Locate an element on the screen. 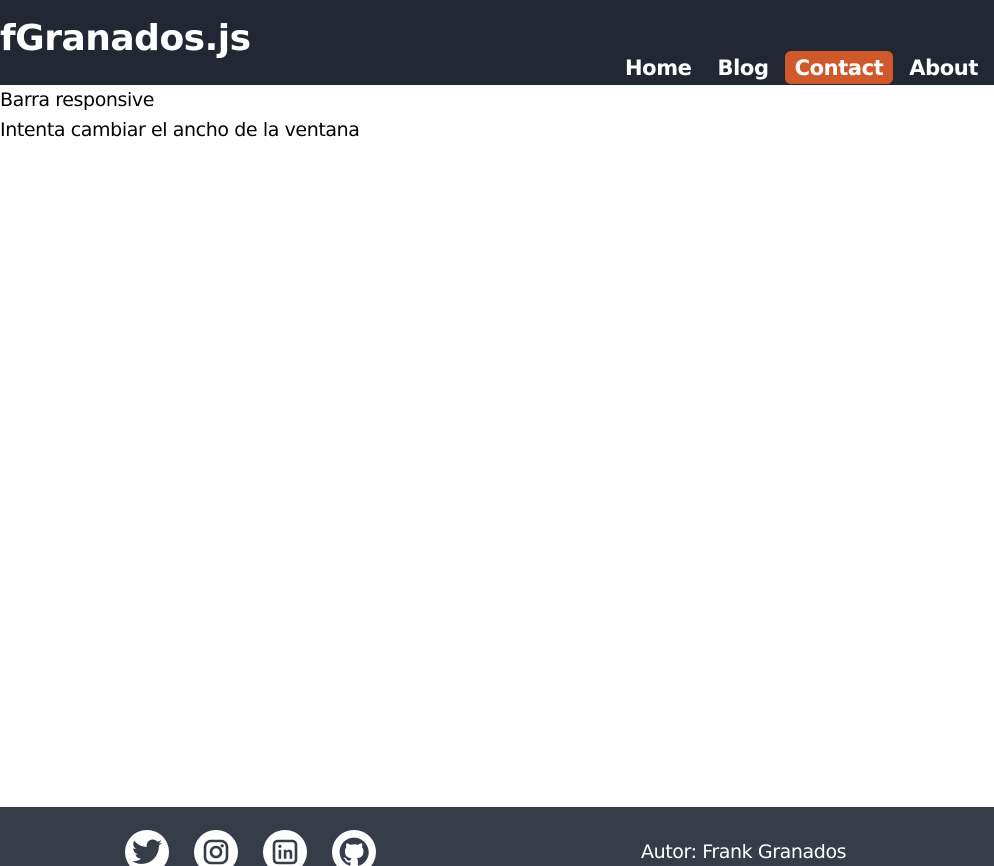  linkedin-link is located at coordinates (285, 848).